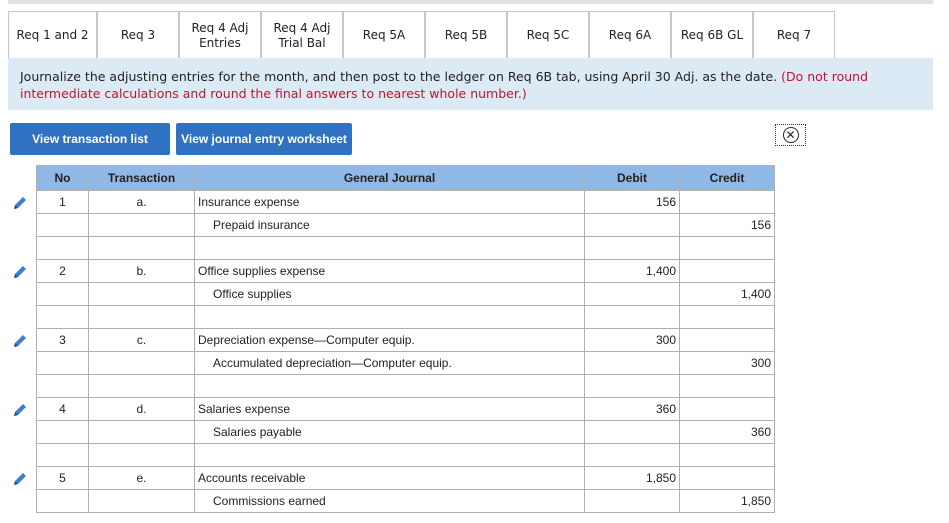  I want to click on tab-req-5c: Req 5C, so click(548, 35).